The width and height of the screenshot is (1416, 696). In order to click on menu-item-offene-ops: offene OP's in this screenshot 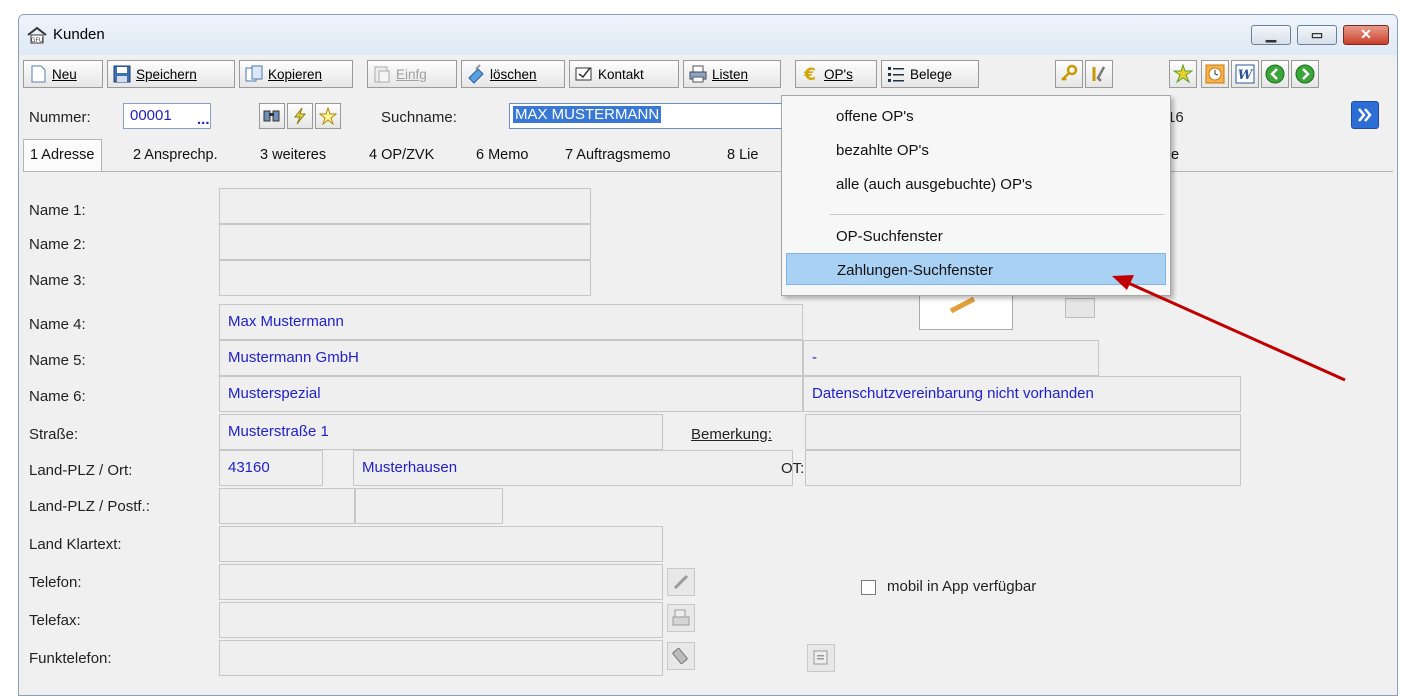, I will do `click(976, 116)`.